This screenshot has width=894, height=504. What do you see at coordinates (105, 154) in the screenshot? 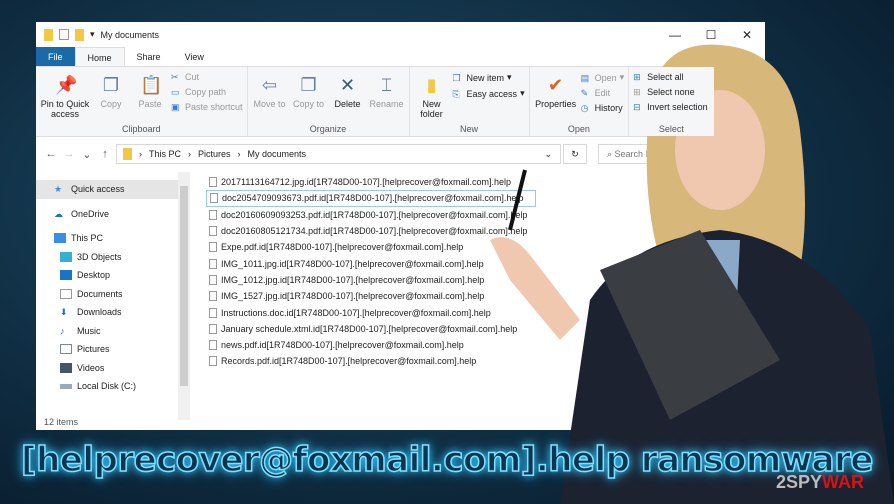
I see `up-button: ↑` at bounding box center [105, 154].